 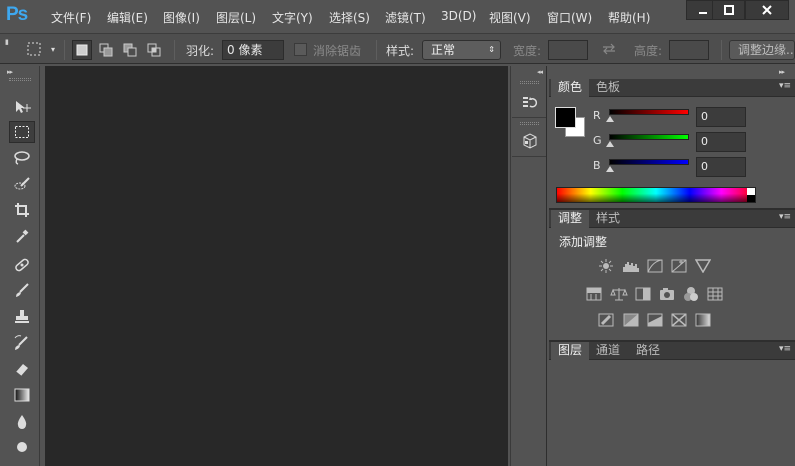 What do you see at coordinates (570, 219) in the screenshot?
I see `tab-adjustments: 调整` at bounding box center [570, 219].